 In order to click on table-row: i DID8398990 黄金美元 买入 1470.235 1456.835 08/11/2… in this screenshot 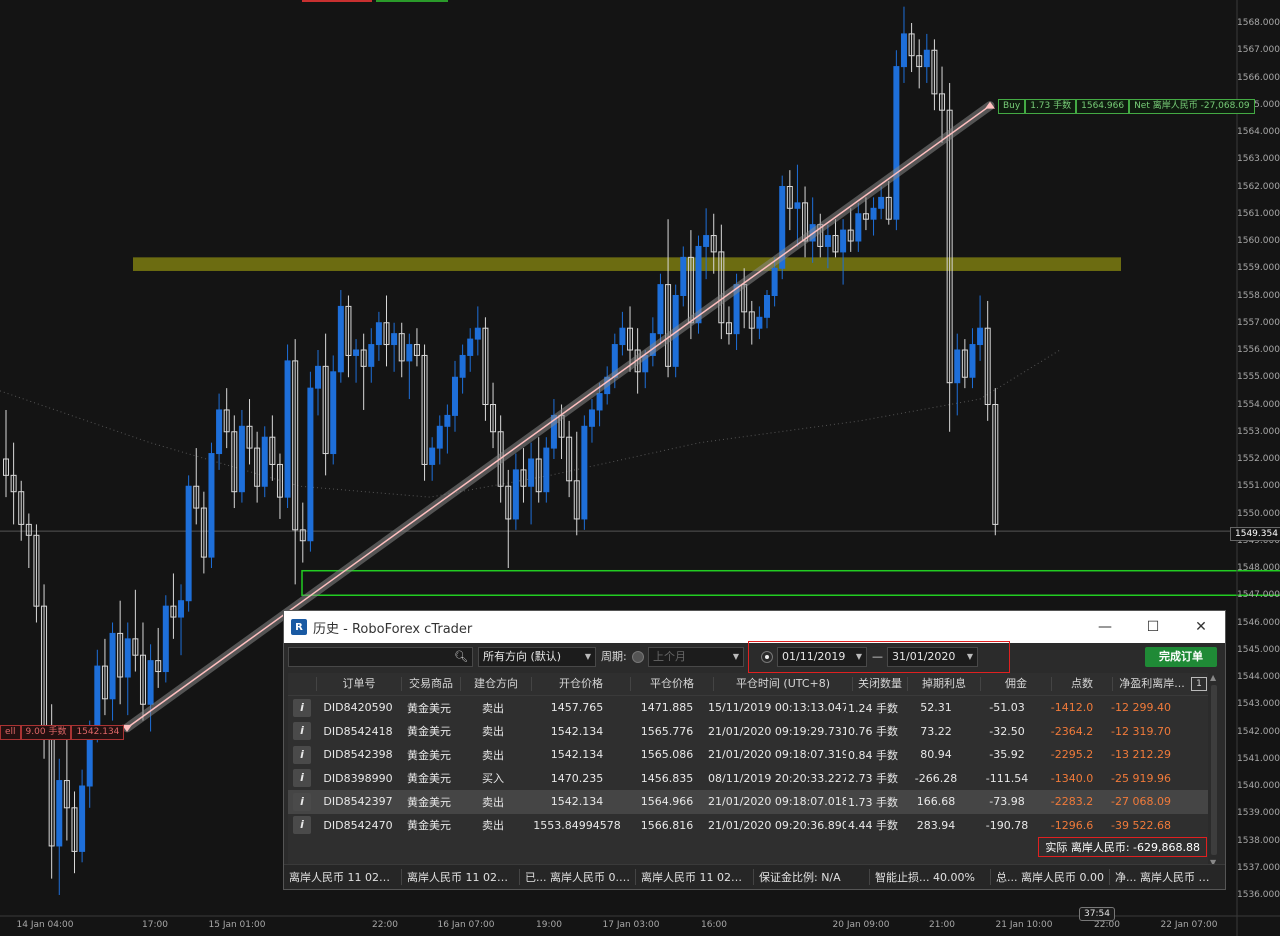, I will do `click(748, 779)`.